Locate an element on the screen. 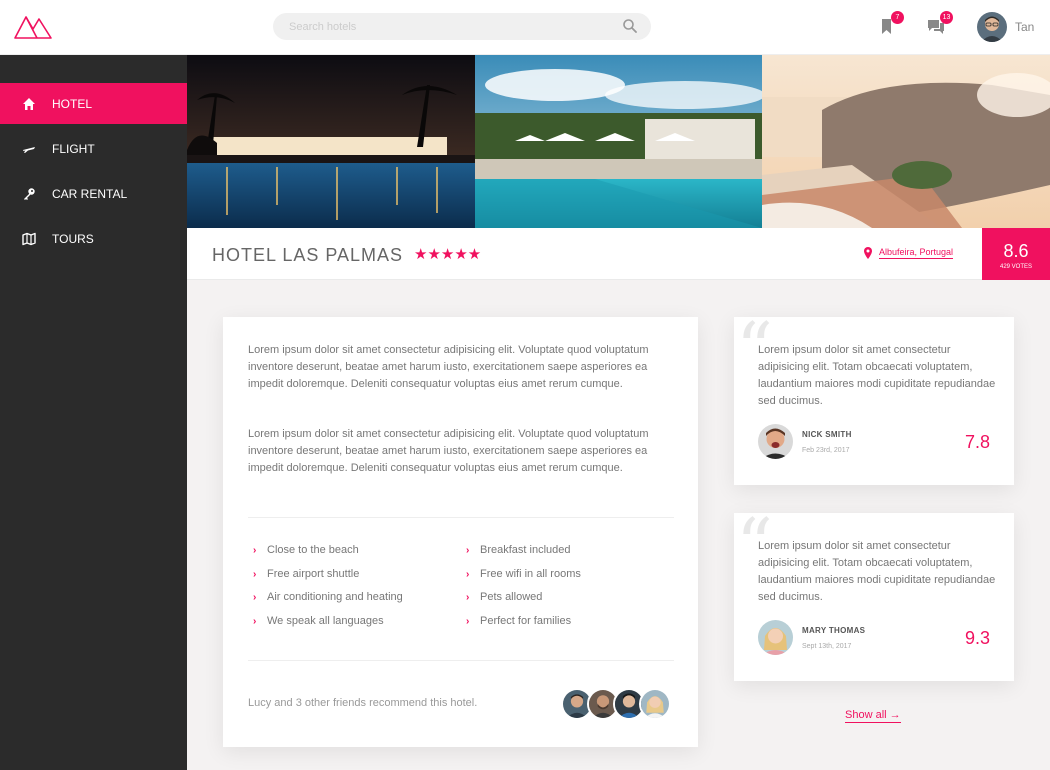 This screenshot has height=770, width=1050. sidebar-item-tours: TOURS is located at coordinates (93, 238).